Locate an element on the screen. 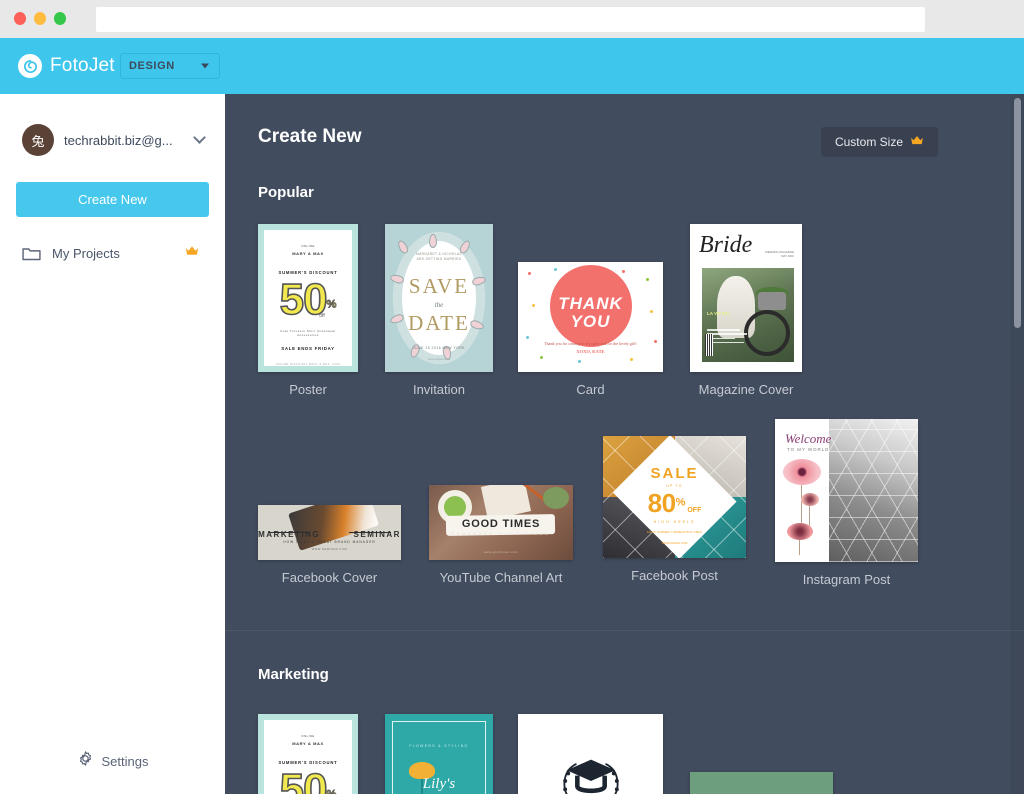 This screenshot has height=794, width=1024. fbpost-note: ENJOY SUMMER, THE BEAUTIFUL TIMES is located at coordinates (674, 532).